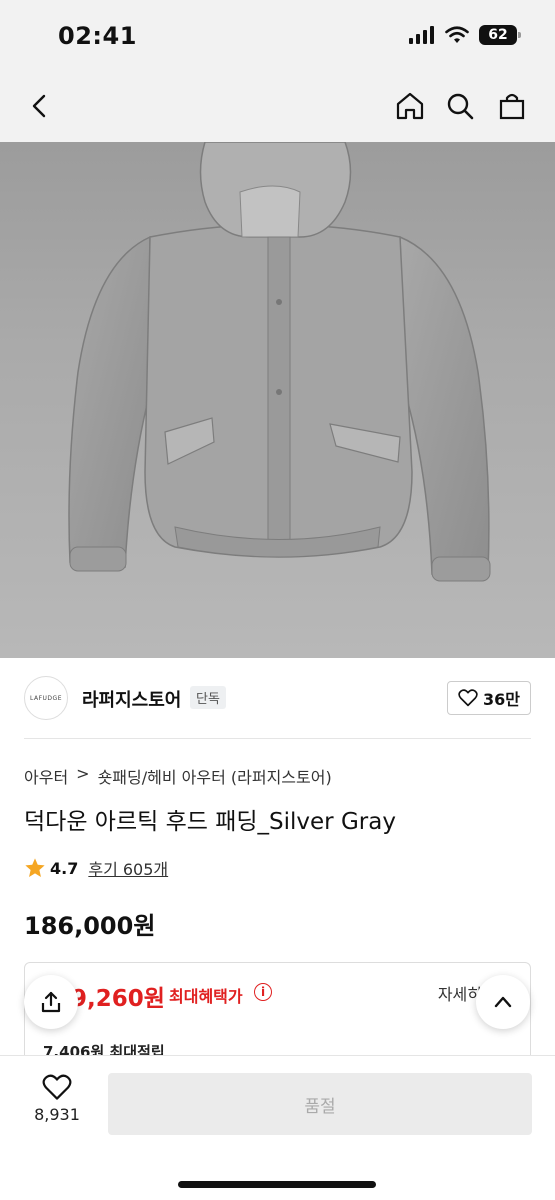  I want to click on scroll-top-button, so click(503, 1002).